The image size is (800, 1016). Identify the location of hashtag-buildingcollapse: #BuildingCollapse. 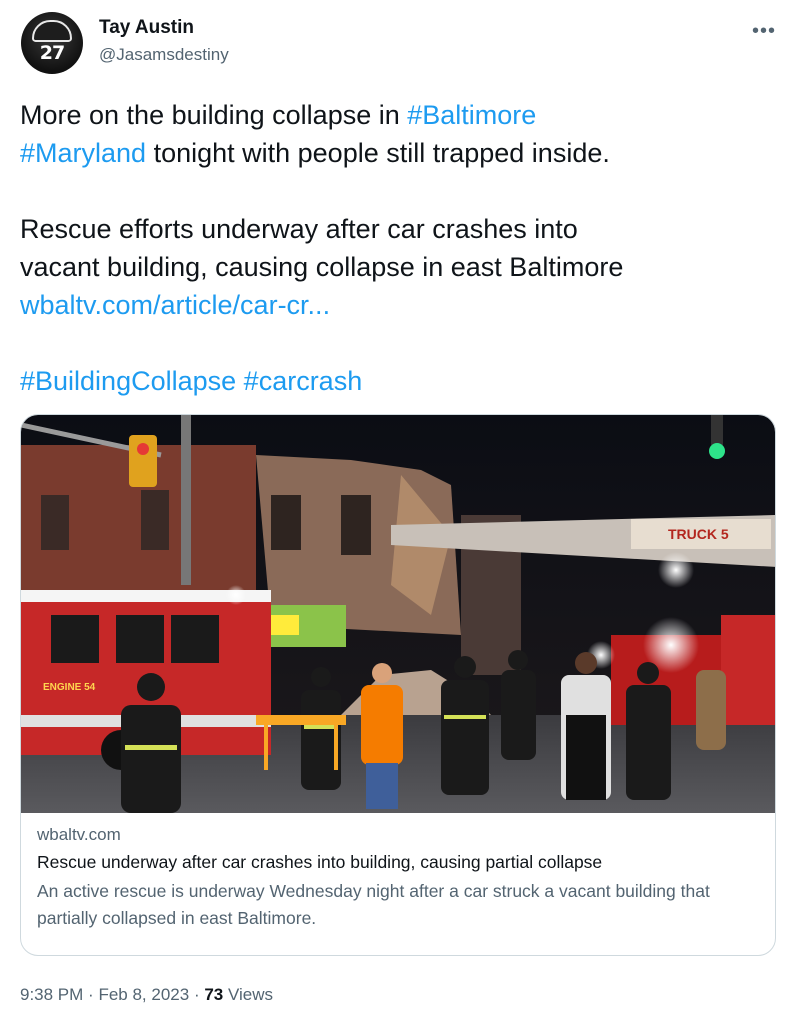
(128, 381).